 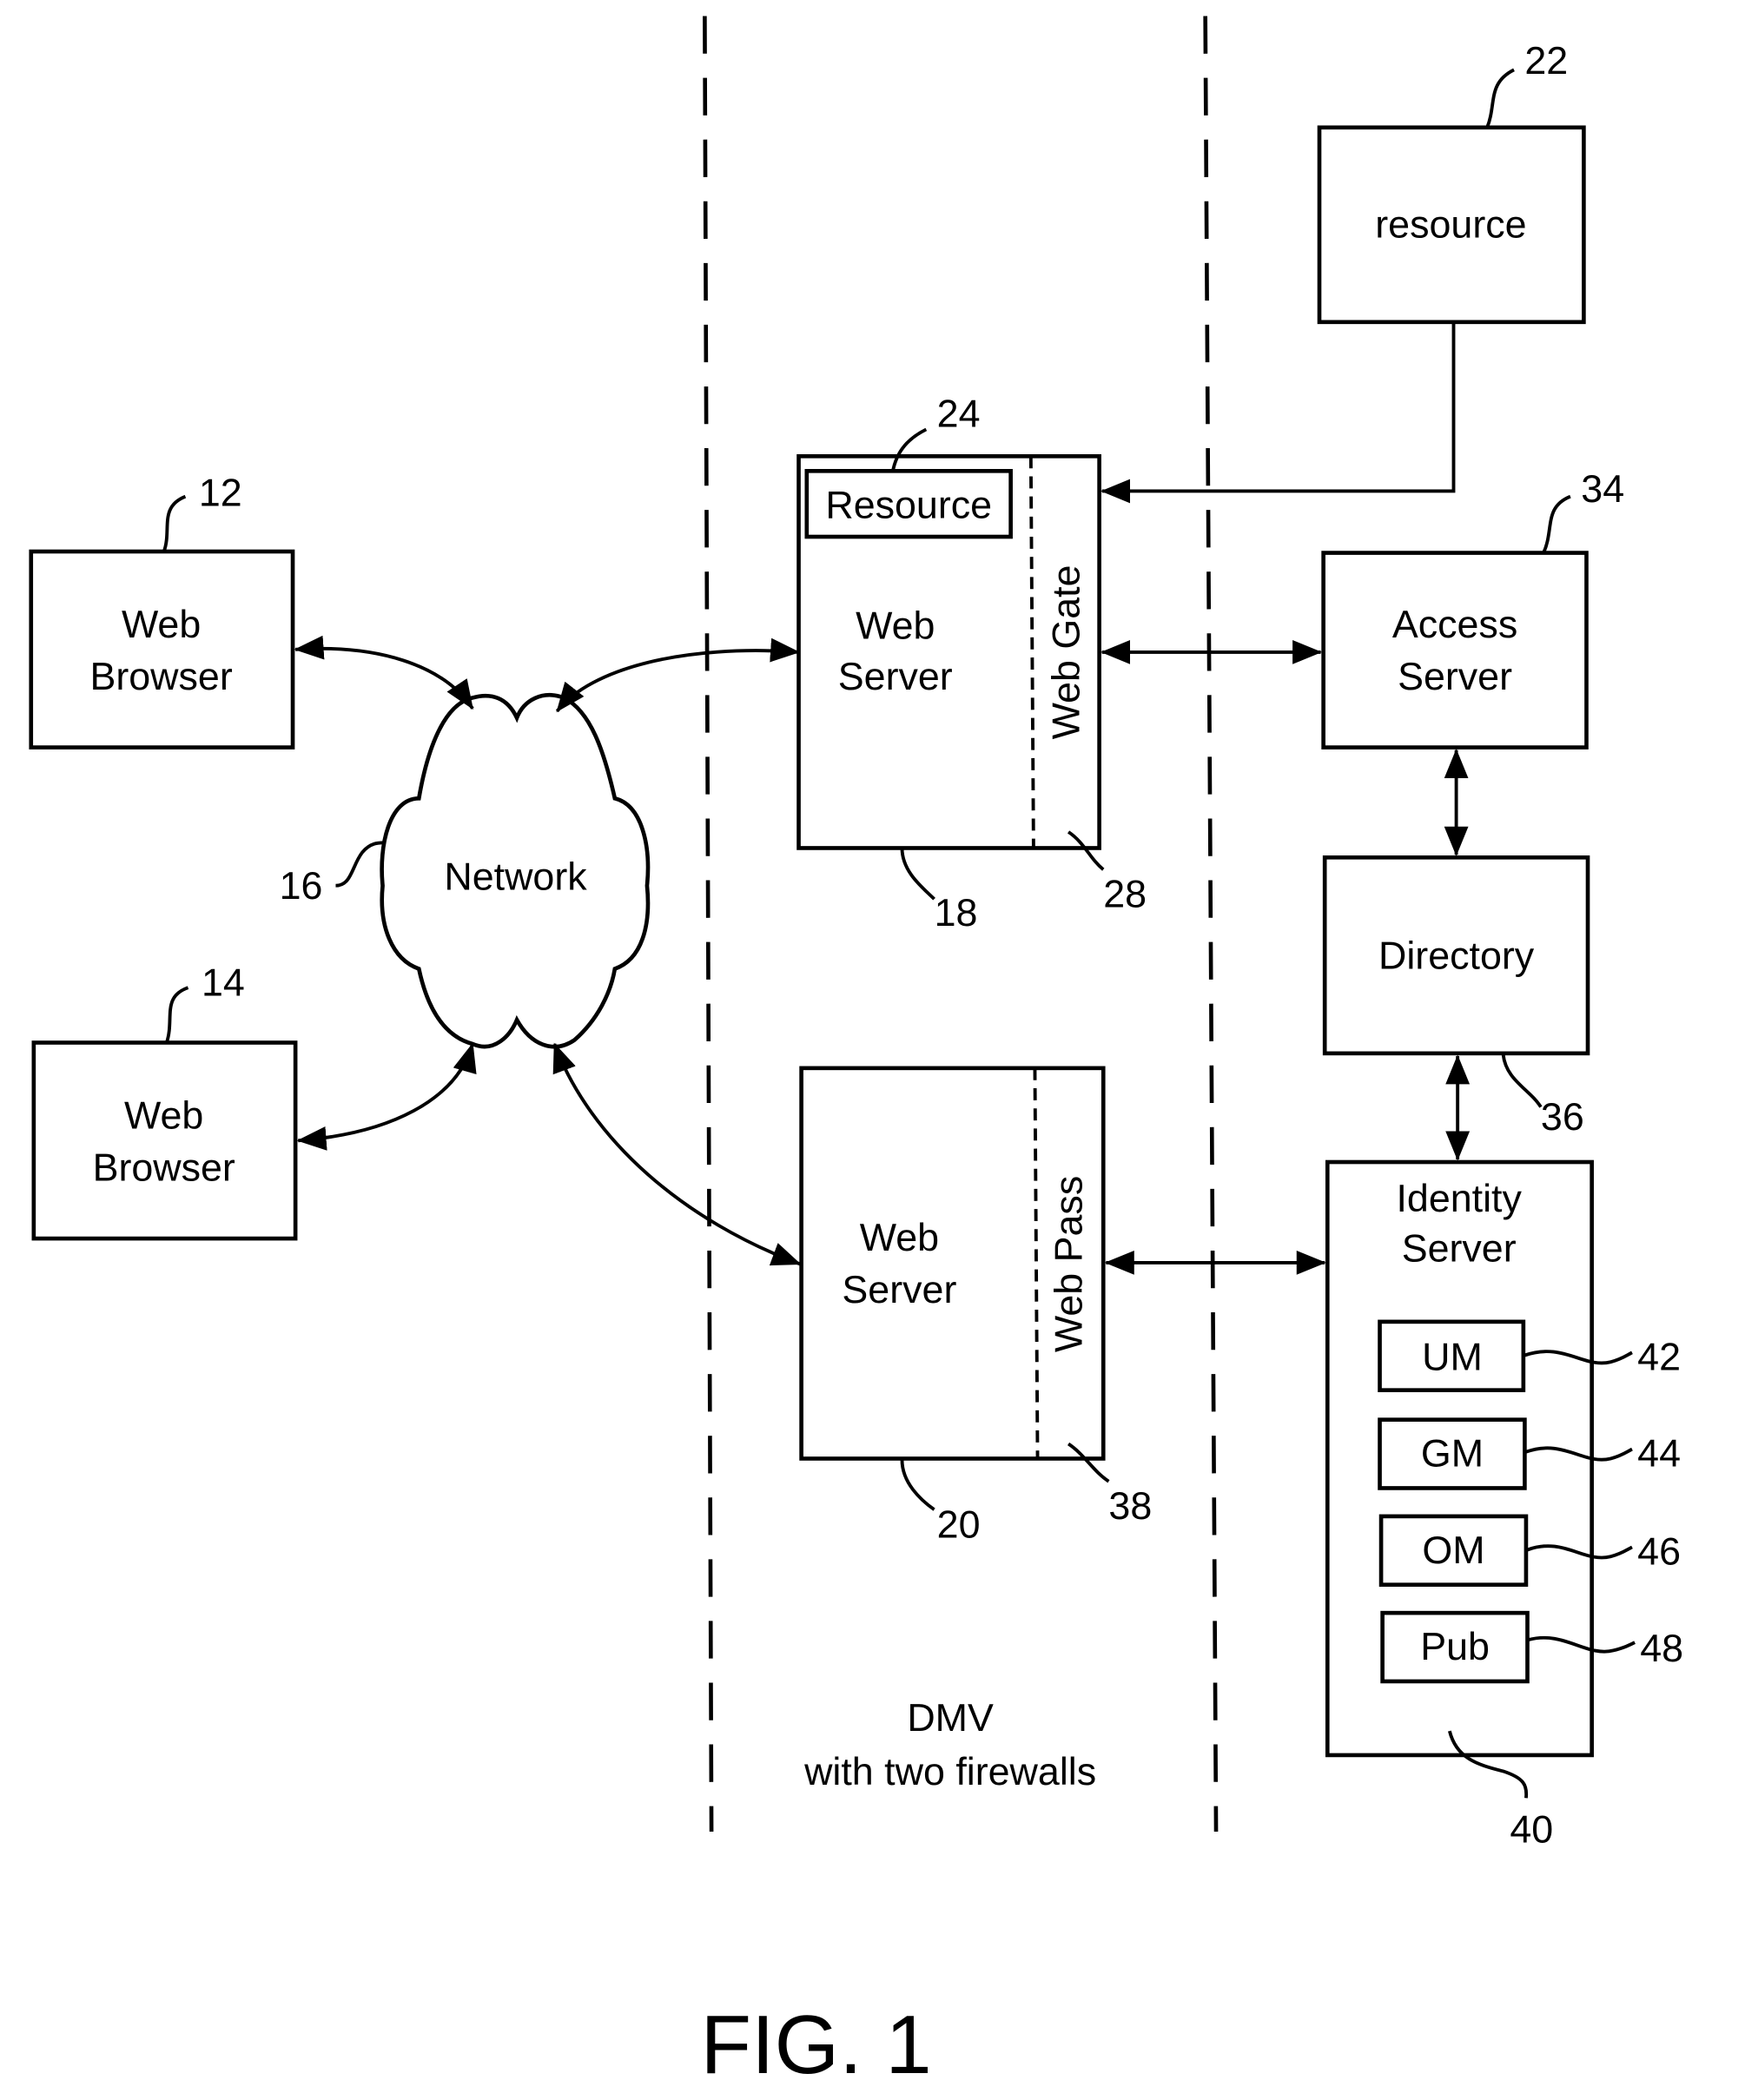 I want to click on web-browser-12-line1: Web, so click(x=162, y=624).